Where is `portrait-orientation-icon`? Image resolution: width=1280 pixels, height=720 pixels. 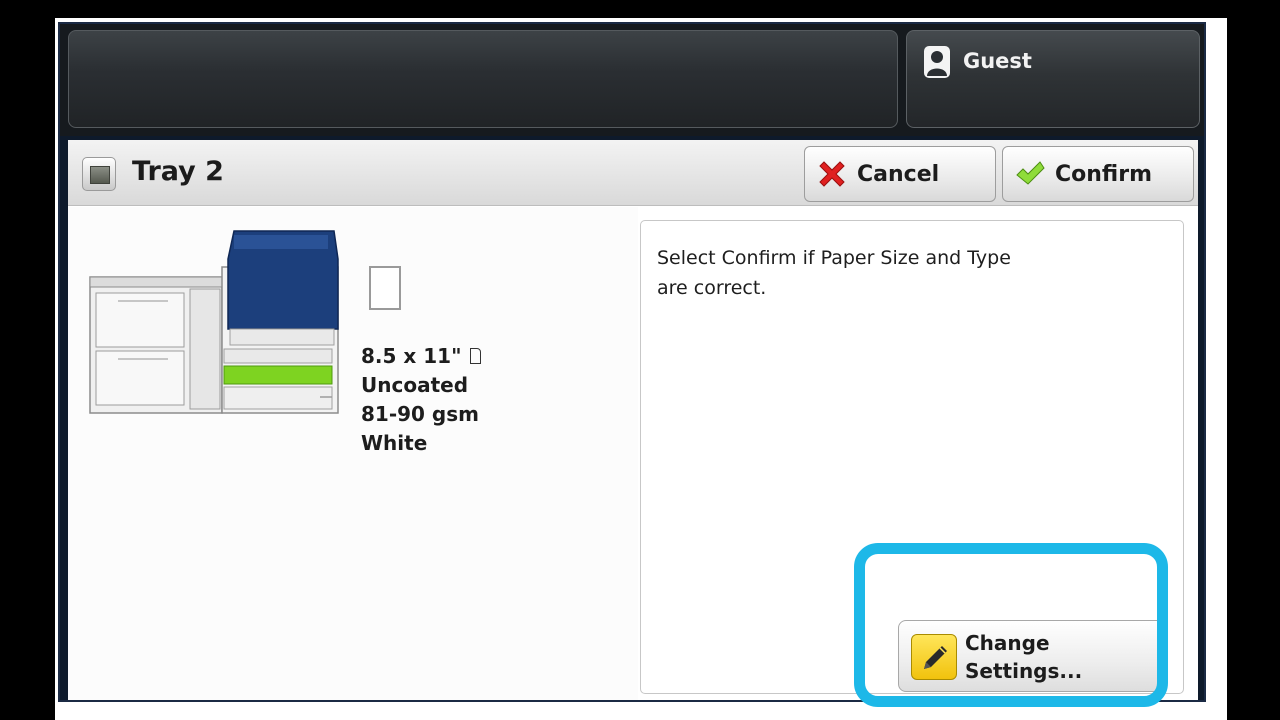
portrait-orientation-icon is located at coordinates (475, 356).